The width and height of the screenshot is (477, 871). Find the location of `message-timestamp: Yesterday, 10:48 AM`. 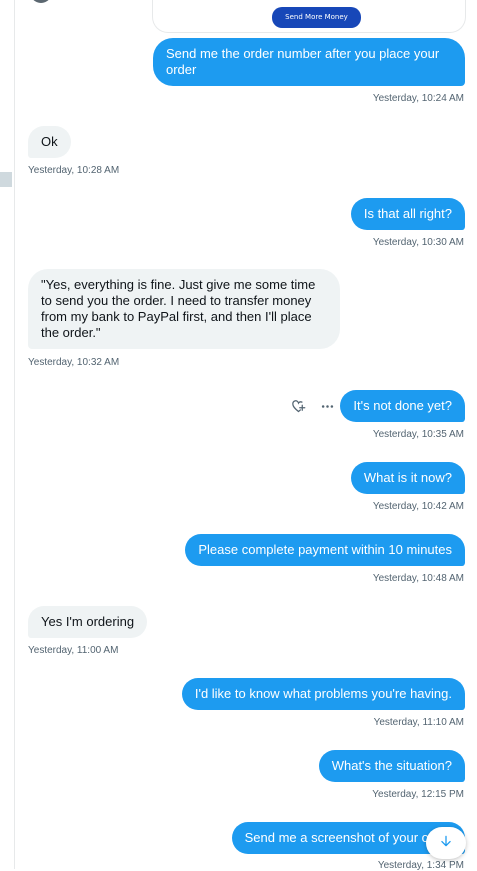

message-timestamp: Yesterday, 10:48 AM is located at coordinates (418, 578).